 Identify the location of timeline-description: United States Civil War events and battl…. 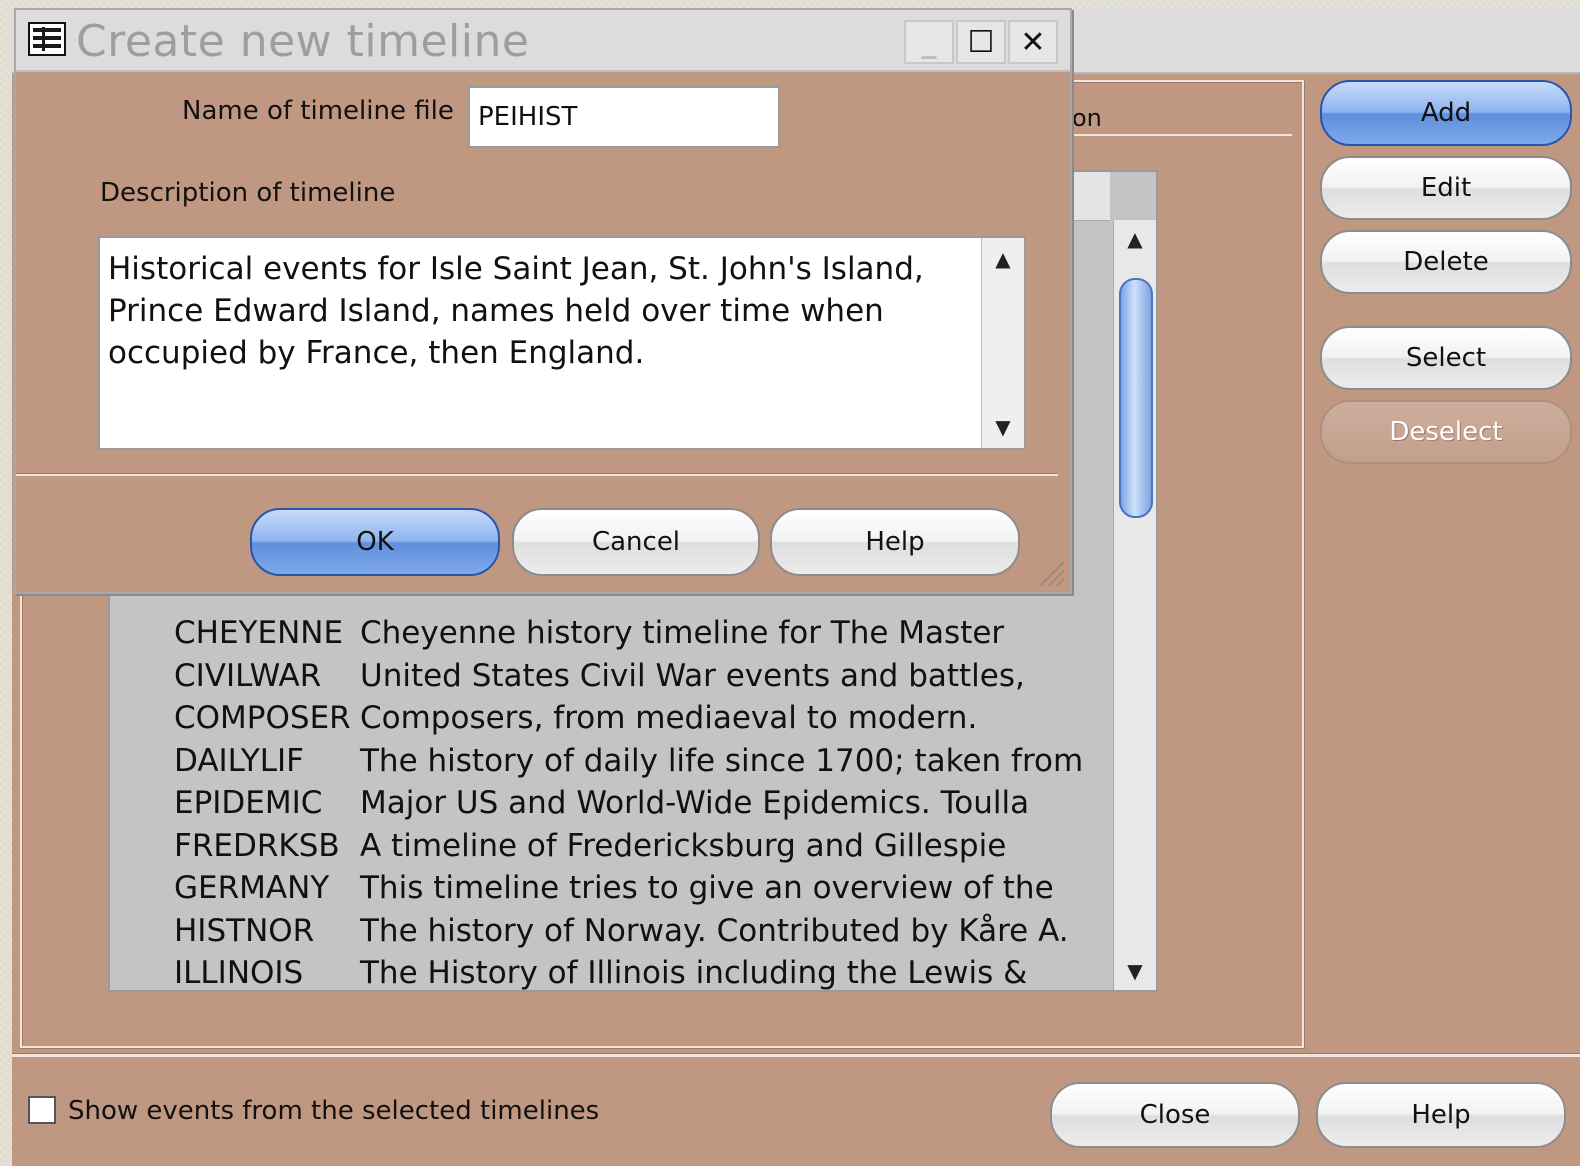
(692, 675).